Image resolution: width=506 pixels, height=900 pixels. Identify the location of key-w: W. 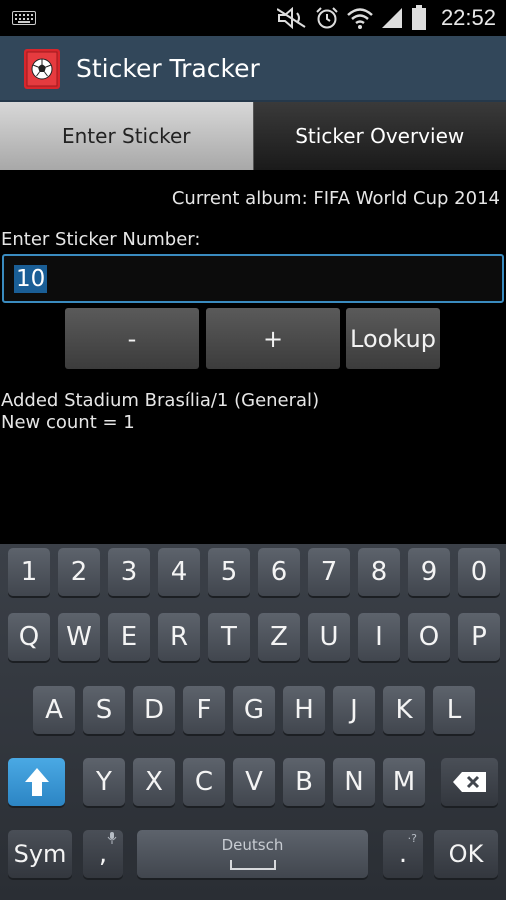
(79, 637).